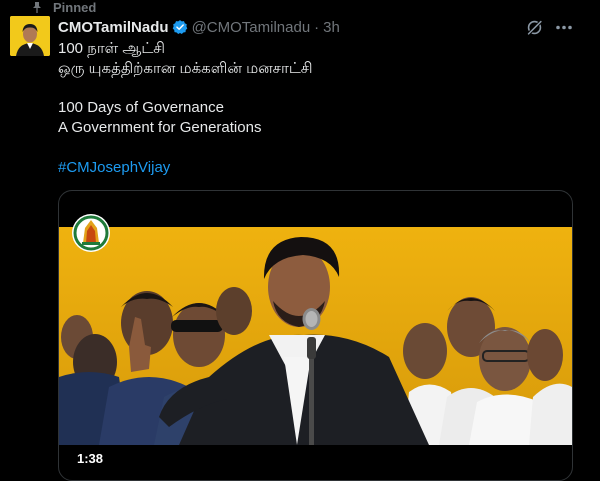 This screenshot has width=600, height=481. Describe the element at coordinates (251, 27) in the screenshot. I see `handle: @CMOTamilnadu` at that location.